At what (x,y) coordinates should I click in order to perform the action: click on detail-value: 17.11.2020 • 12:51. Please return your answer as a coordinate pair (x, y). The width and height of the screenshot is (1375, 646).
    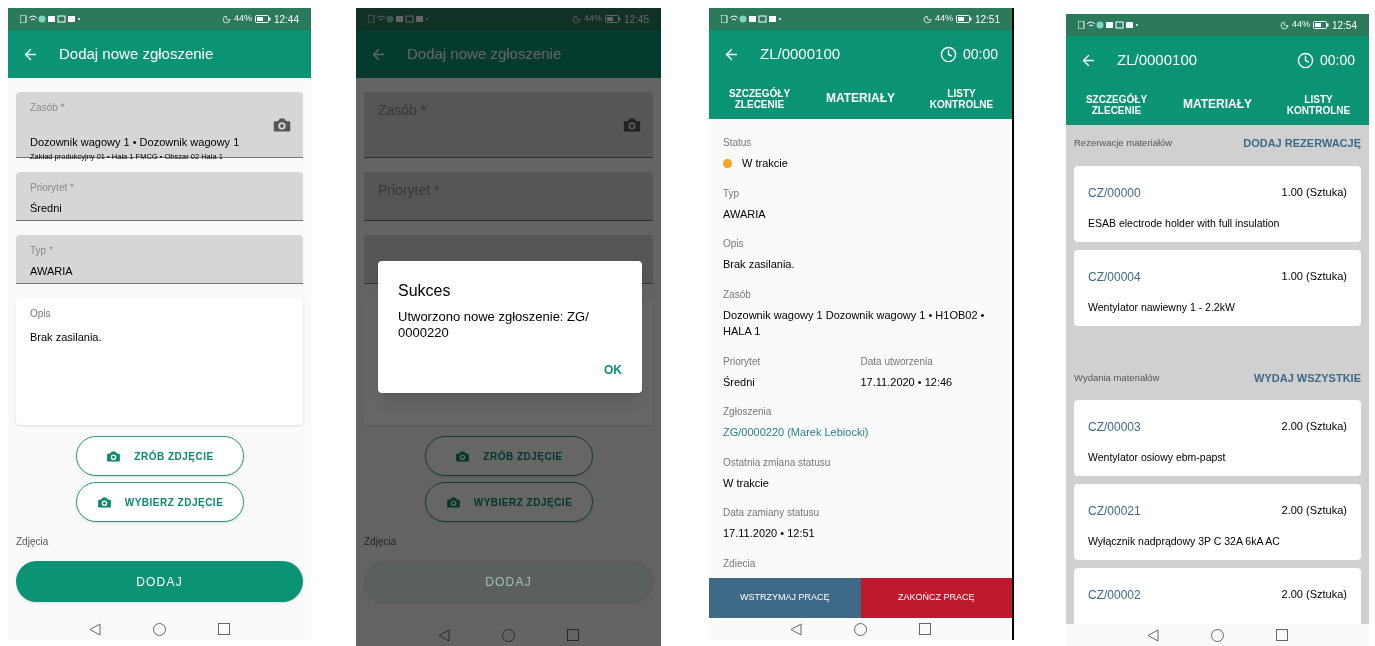
    Looking at the image, I should click on (769, 533).